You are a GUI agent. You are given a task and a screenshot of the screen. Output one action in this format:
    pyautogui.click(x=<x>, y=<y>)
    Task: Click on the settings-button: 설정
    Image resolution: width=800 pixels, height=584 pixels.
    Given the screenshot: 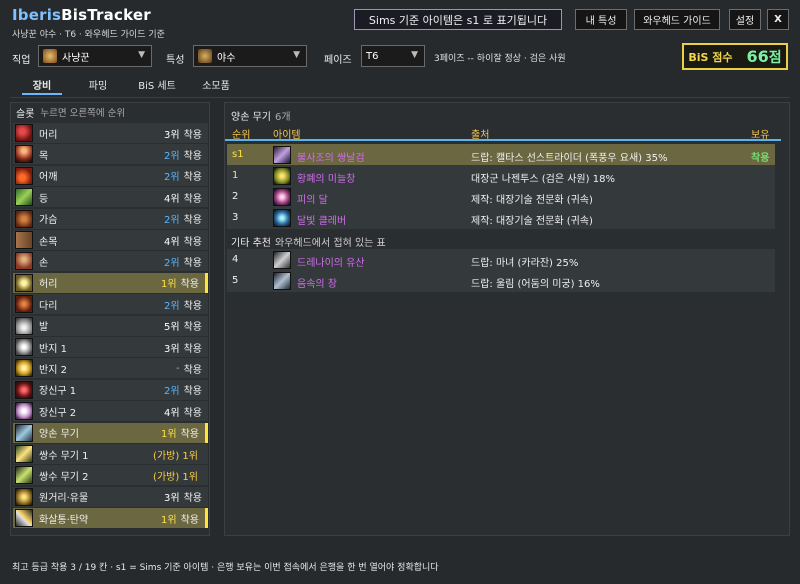 What is the action you would take?
    pyautogui.click(x=745, y=19)
    